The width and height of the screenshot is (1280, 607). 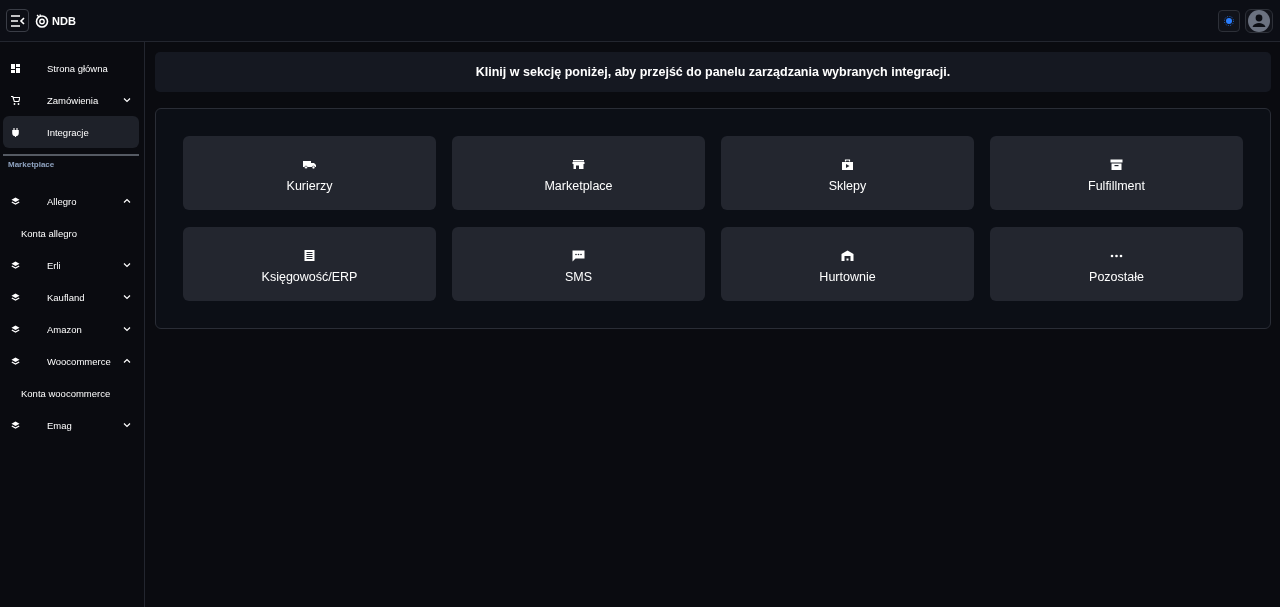 What do you see at coordinates (71, 297) in the screenshot?
I see `sidebar-item: Kaufland` at bounding box center [71, 297].